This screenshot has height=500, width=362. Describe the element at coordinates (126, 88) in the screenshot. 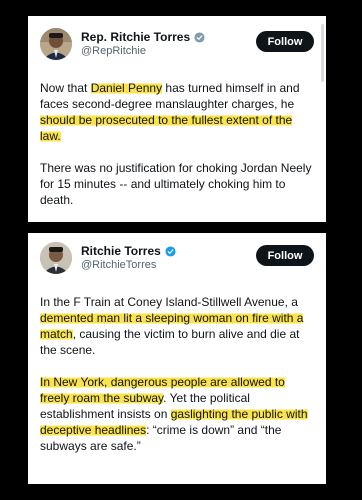

I see `highlighted-text: Daniel Penny` at that location.